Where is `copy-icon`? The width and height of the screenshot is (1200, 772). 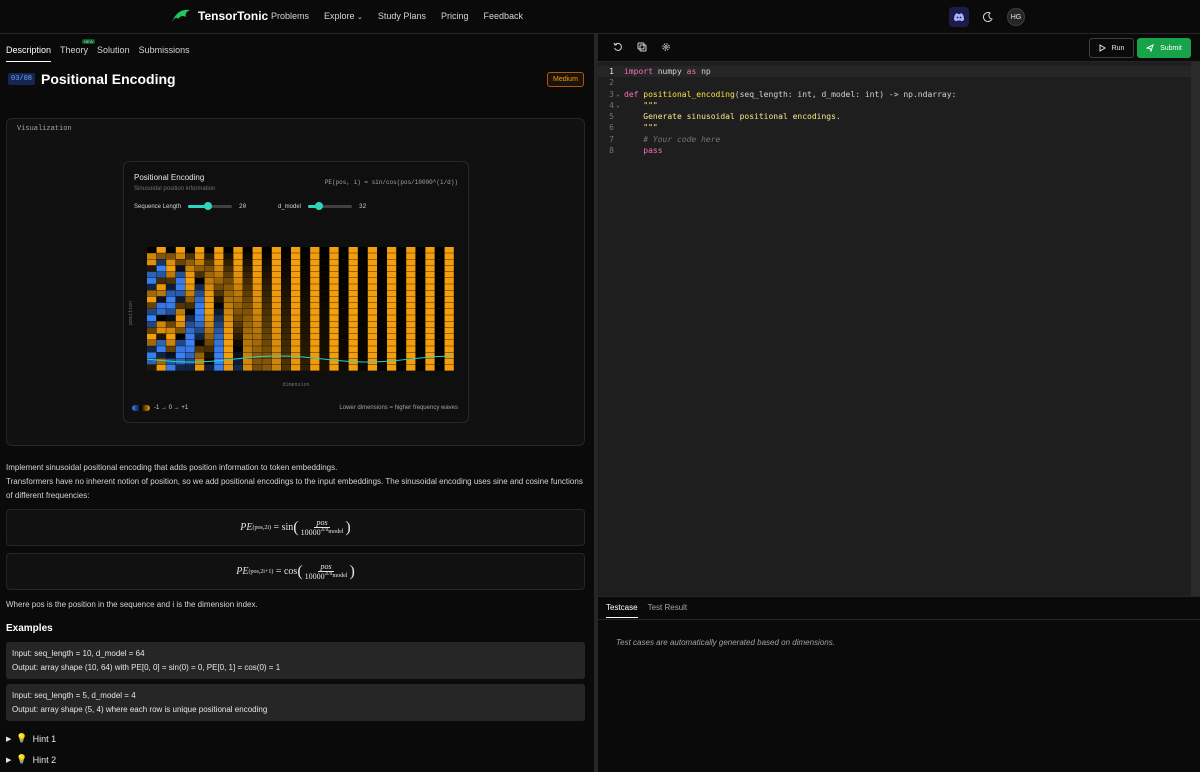 copy-icon is located at coordinates (642, 47).